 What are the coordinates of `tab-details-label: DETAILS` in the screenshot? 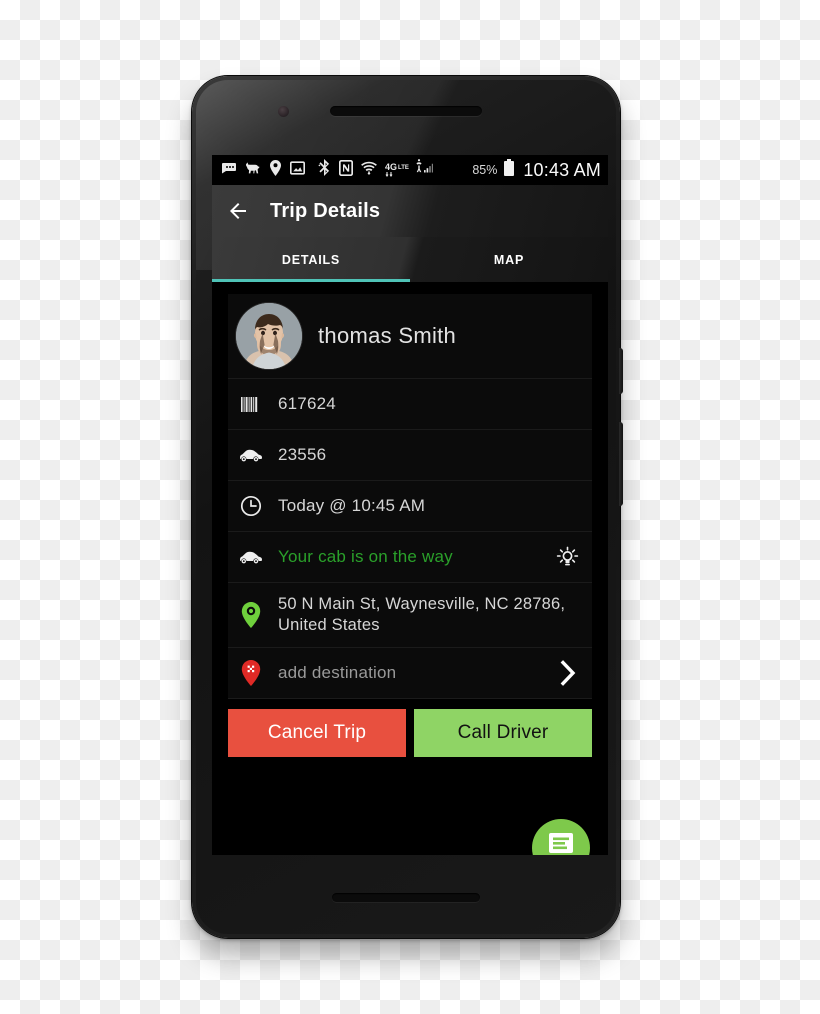 It's located at (311, 259).